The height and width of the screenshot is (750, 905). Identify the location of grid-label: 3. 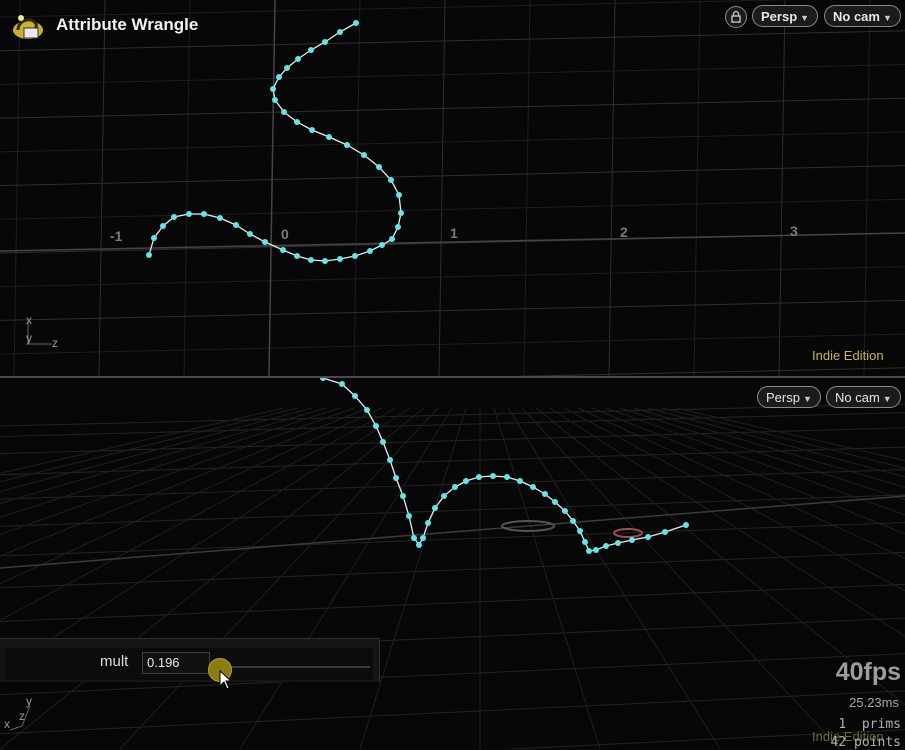
(794, 231).